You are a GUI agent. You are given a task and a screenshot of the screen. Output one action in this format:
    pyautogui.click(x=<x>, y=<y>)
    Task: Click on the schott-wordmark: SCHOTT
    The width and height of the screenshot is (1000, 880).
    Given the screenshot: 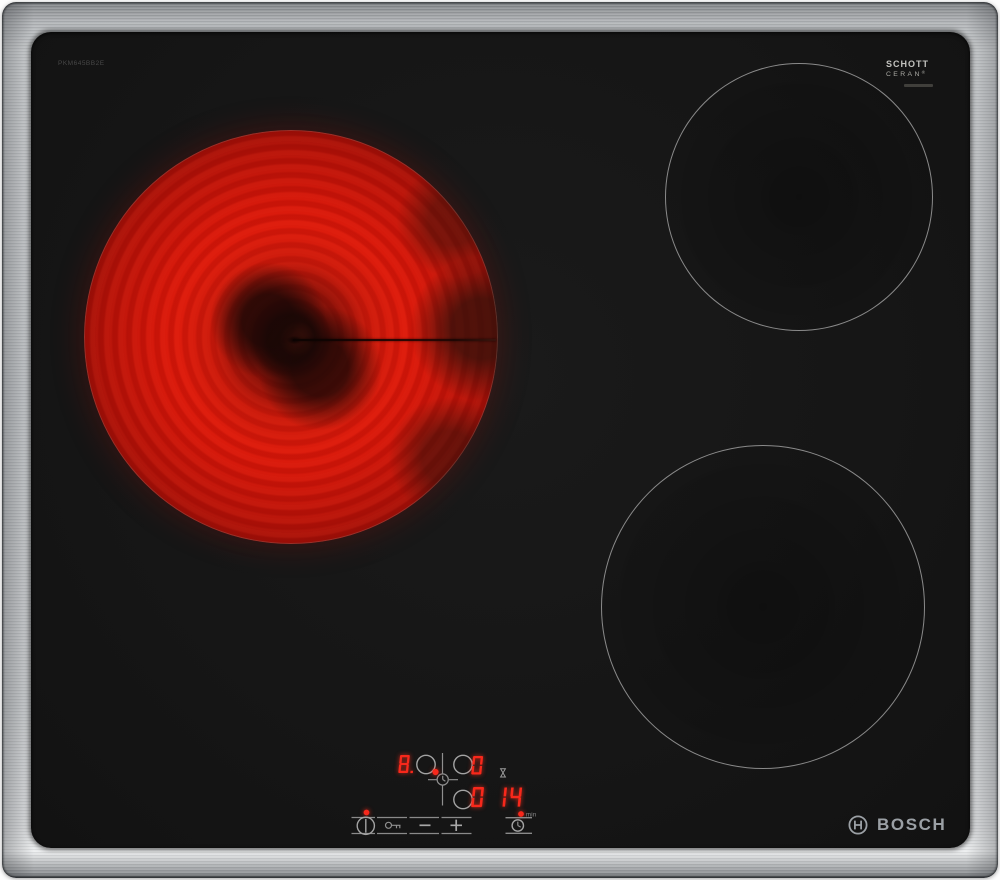 What is the action you would take?
    pyautogui.click(x=907, y=64)
    